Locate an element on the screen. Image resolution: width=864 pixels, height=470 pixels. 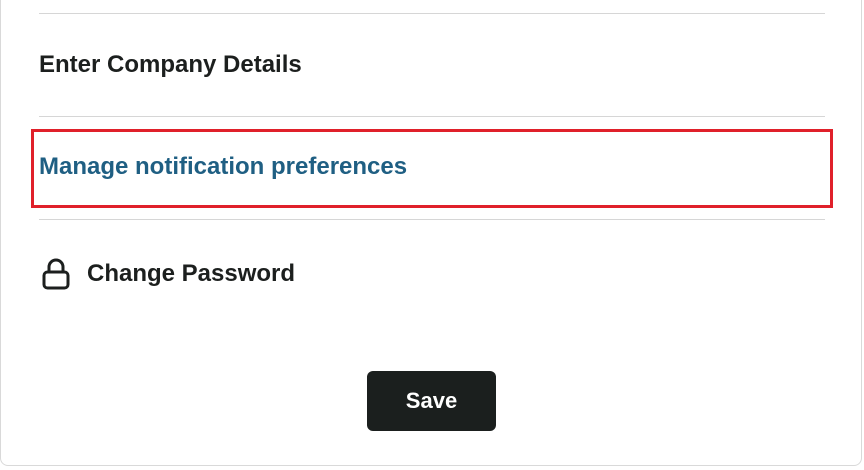
lock-icon is located at coordinates (56, 274).